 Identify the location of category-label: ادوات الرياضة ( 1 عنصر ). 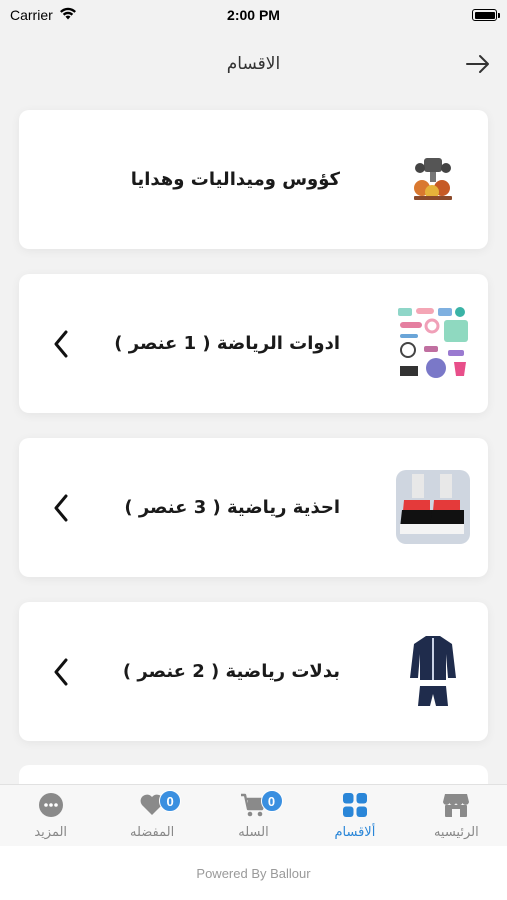
(227, 343).